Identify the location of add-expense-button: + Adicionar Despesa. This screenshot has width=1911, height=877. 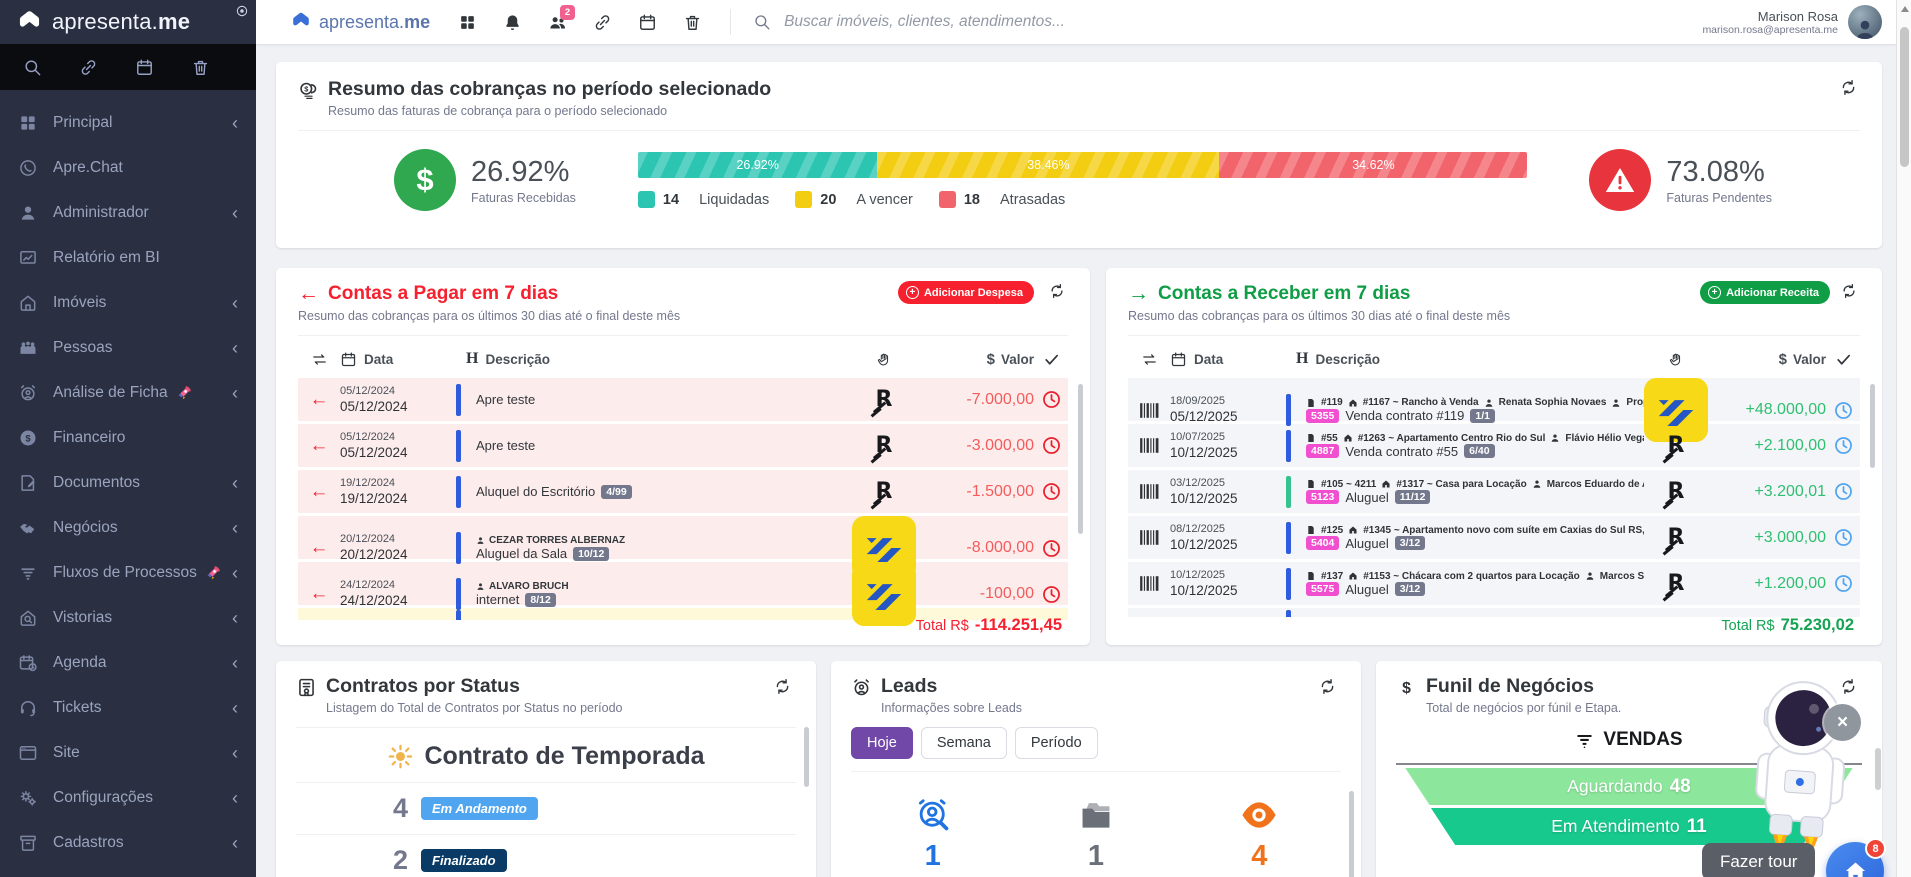
(965, 292).